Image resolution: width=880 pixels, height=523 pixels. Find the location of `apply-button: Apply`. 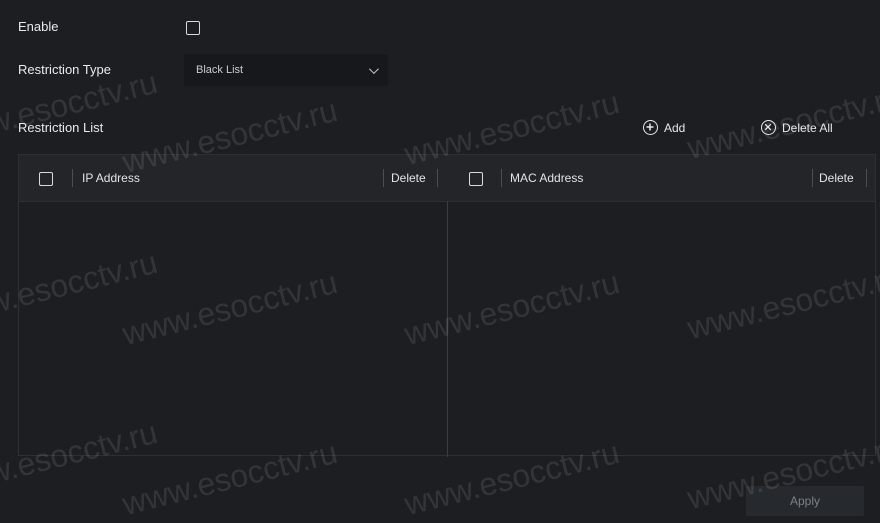

apply-button: Apply is located at coordinates (805, 501).